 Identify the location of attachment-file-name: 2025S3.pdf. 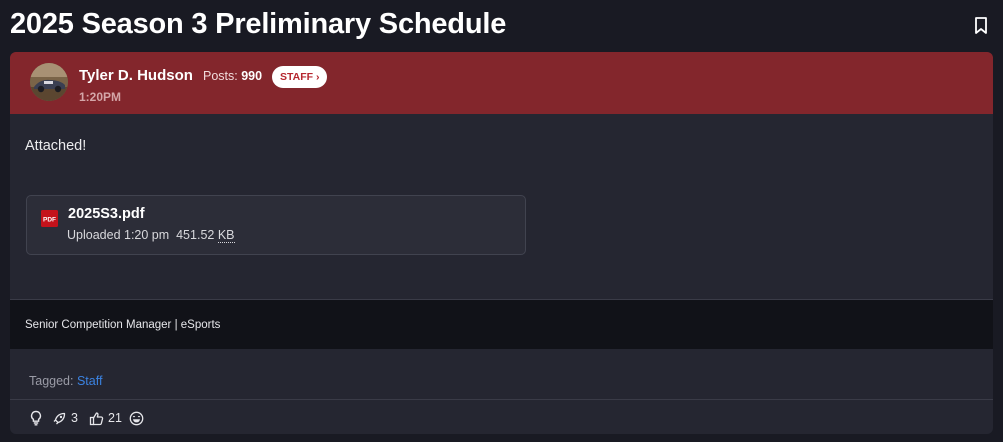
(106, 214).